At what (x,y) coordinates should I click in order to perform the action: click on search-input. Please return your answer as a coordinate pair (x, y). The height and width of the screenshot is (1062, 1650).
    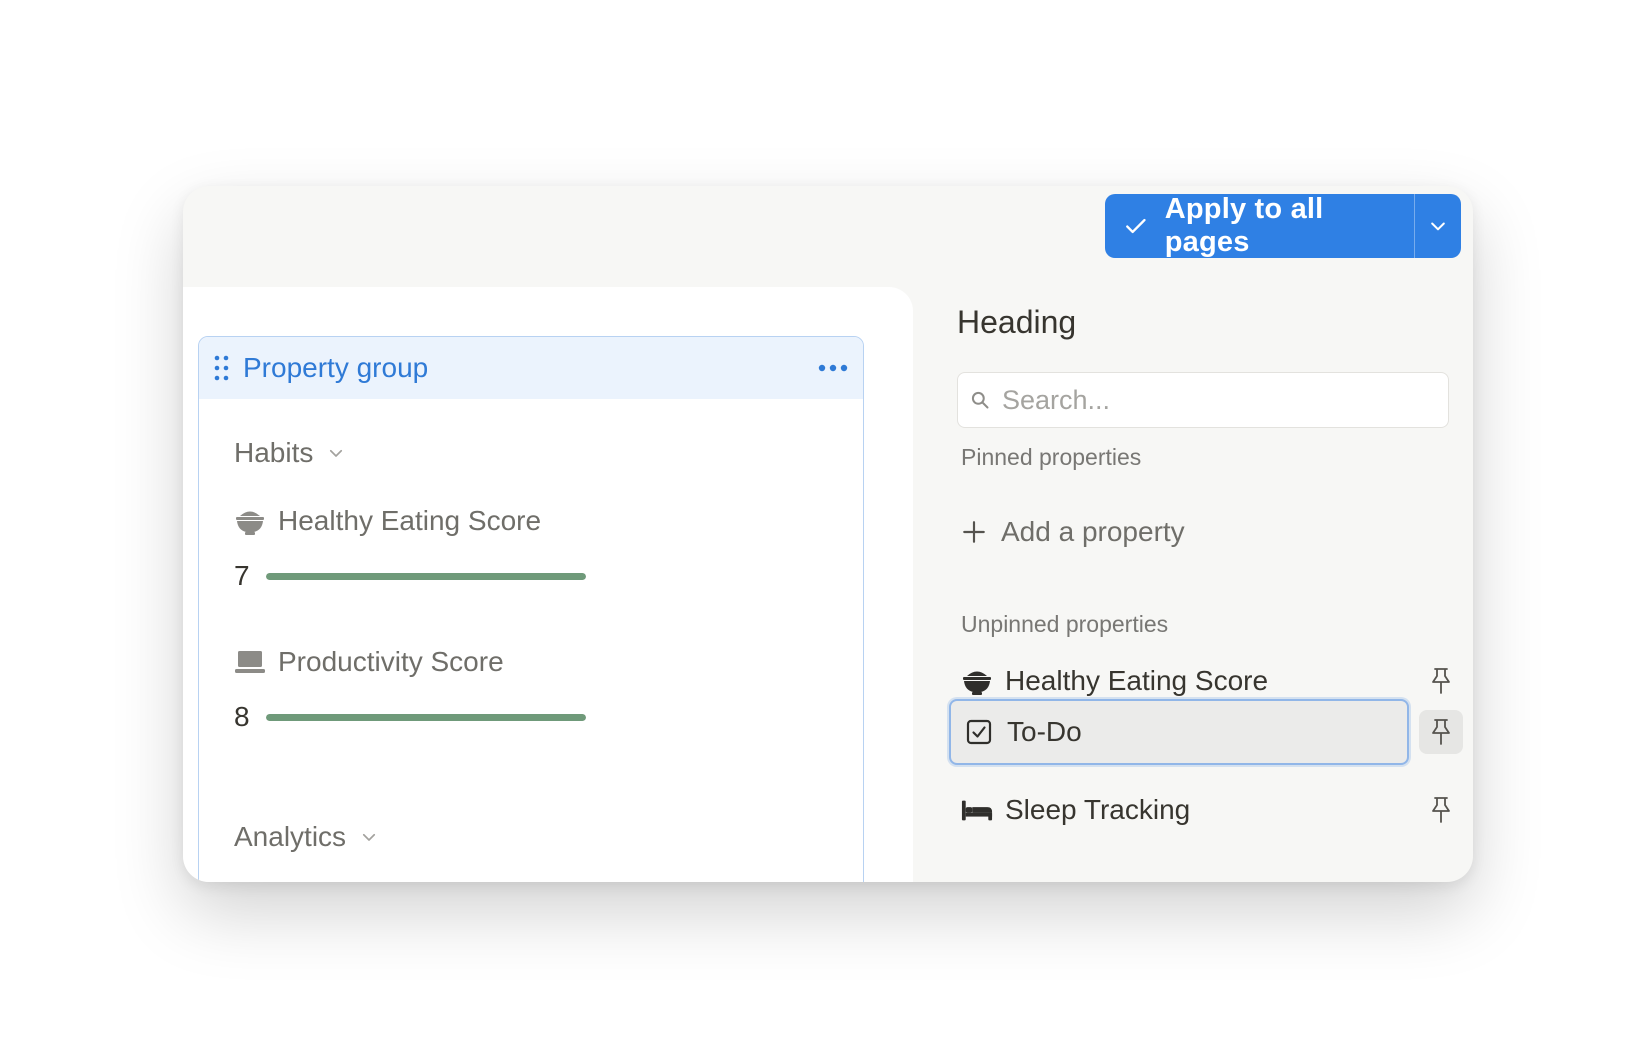
    Looking at the image, I should click on (1212, 400).